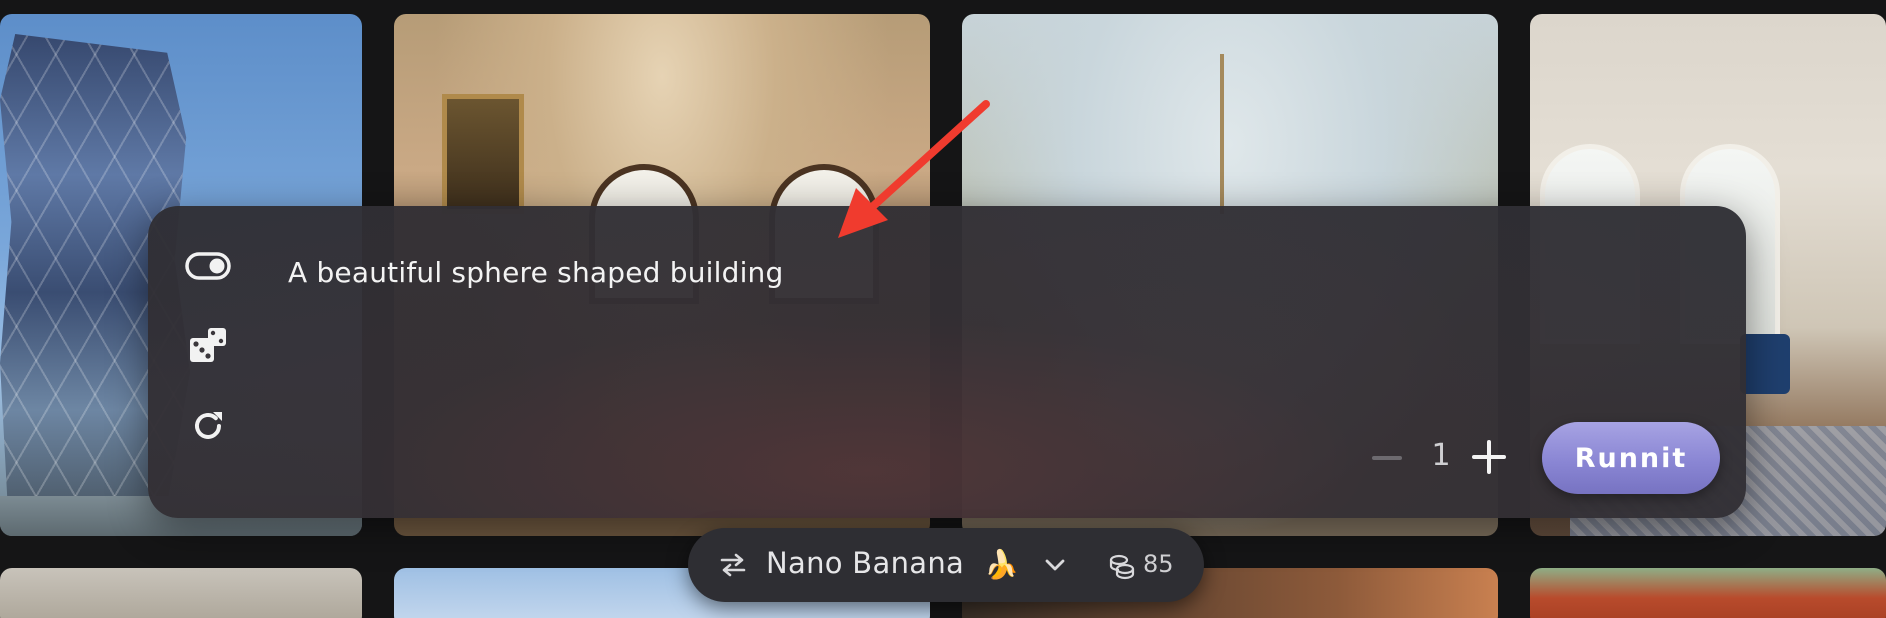 Image resolution: width=1886 pixels, height=618 pixels. I want to click on armchair, so click(1765, 364).